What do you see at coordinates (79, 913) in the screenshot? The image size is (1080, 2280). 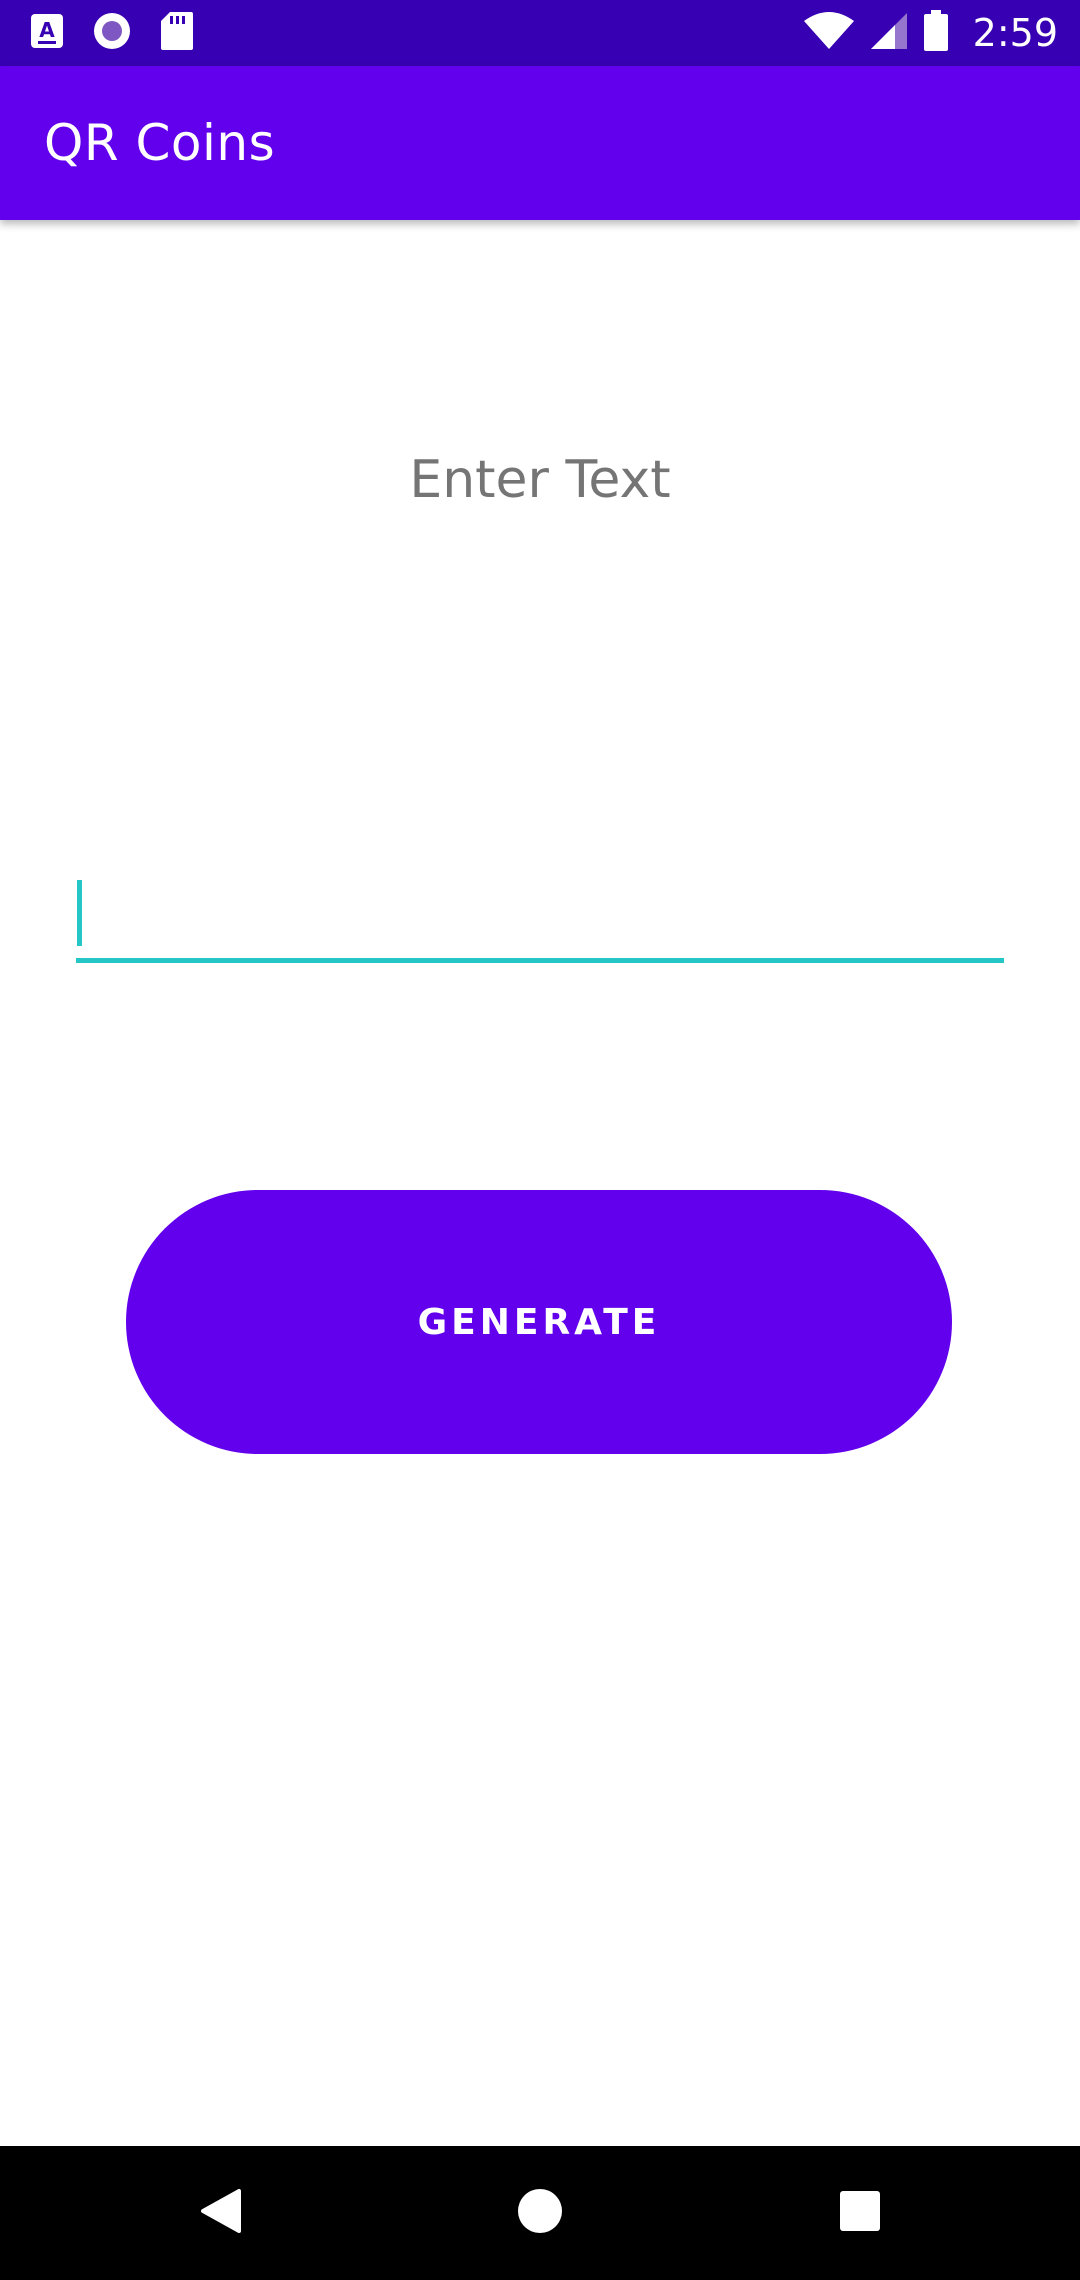 I see `text-cursor` at bounding box center [79, 913].